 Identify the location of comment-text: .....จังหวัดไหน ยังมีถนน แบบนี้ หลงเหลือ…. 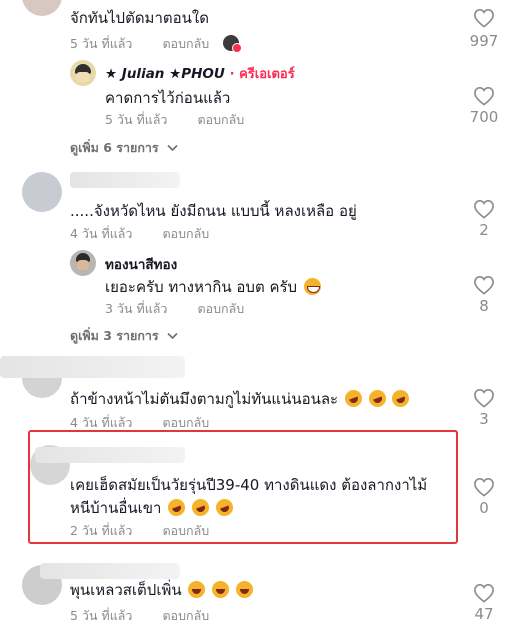
(213, 211).